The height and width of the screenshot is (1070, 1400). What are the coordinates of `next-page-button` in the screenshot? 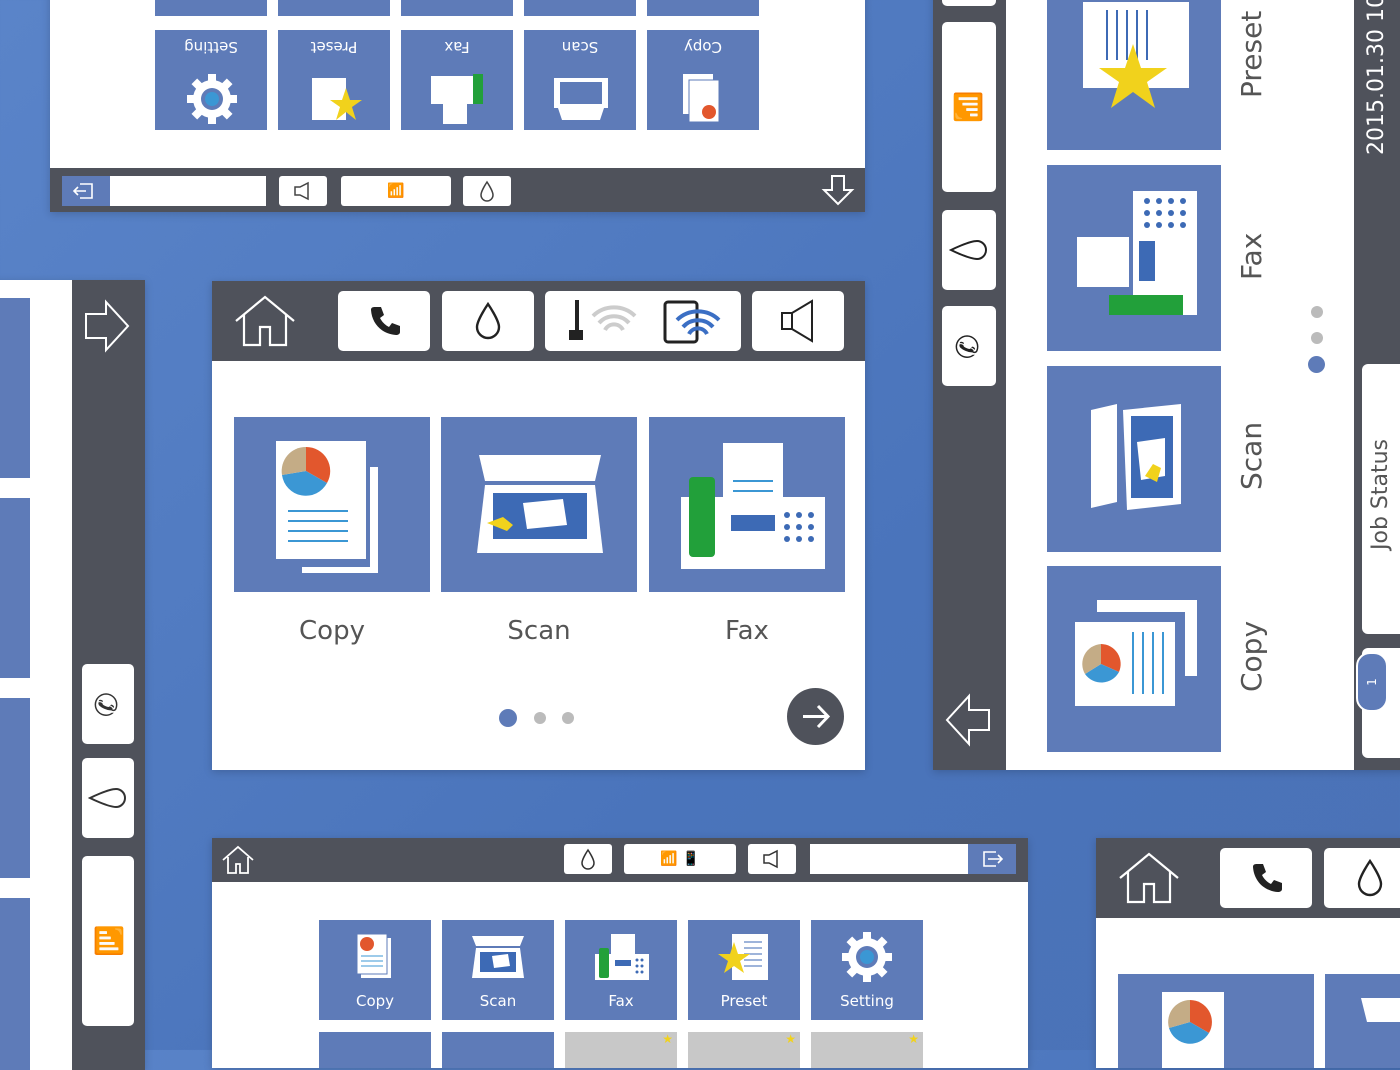 It's located at (815, 716).